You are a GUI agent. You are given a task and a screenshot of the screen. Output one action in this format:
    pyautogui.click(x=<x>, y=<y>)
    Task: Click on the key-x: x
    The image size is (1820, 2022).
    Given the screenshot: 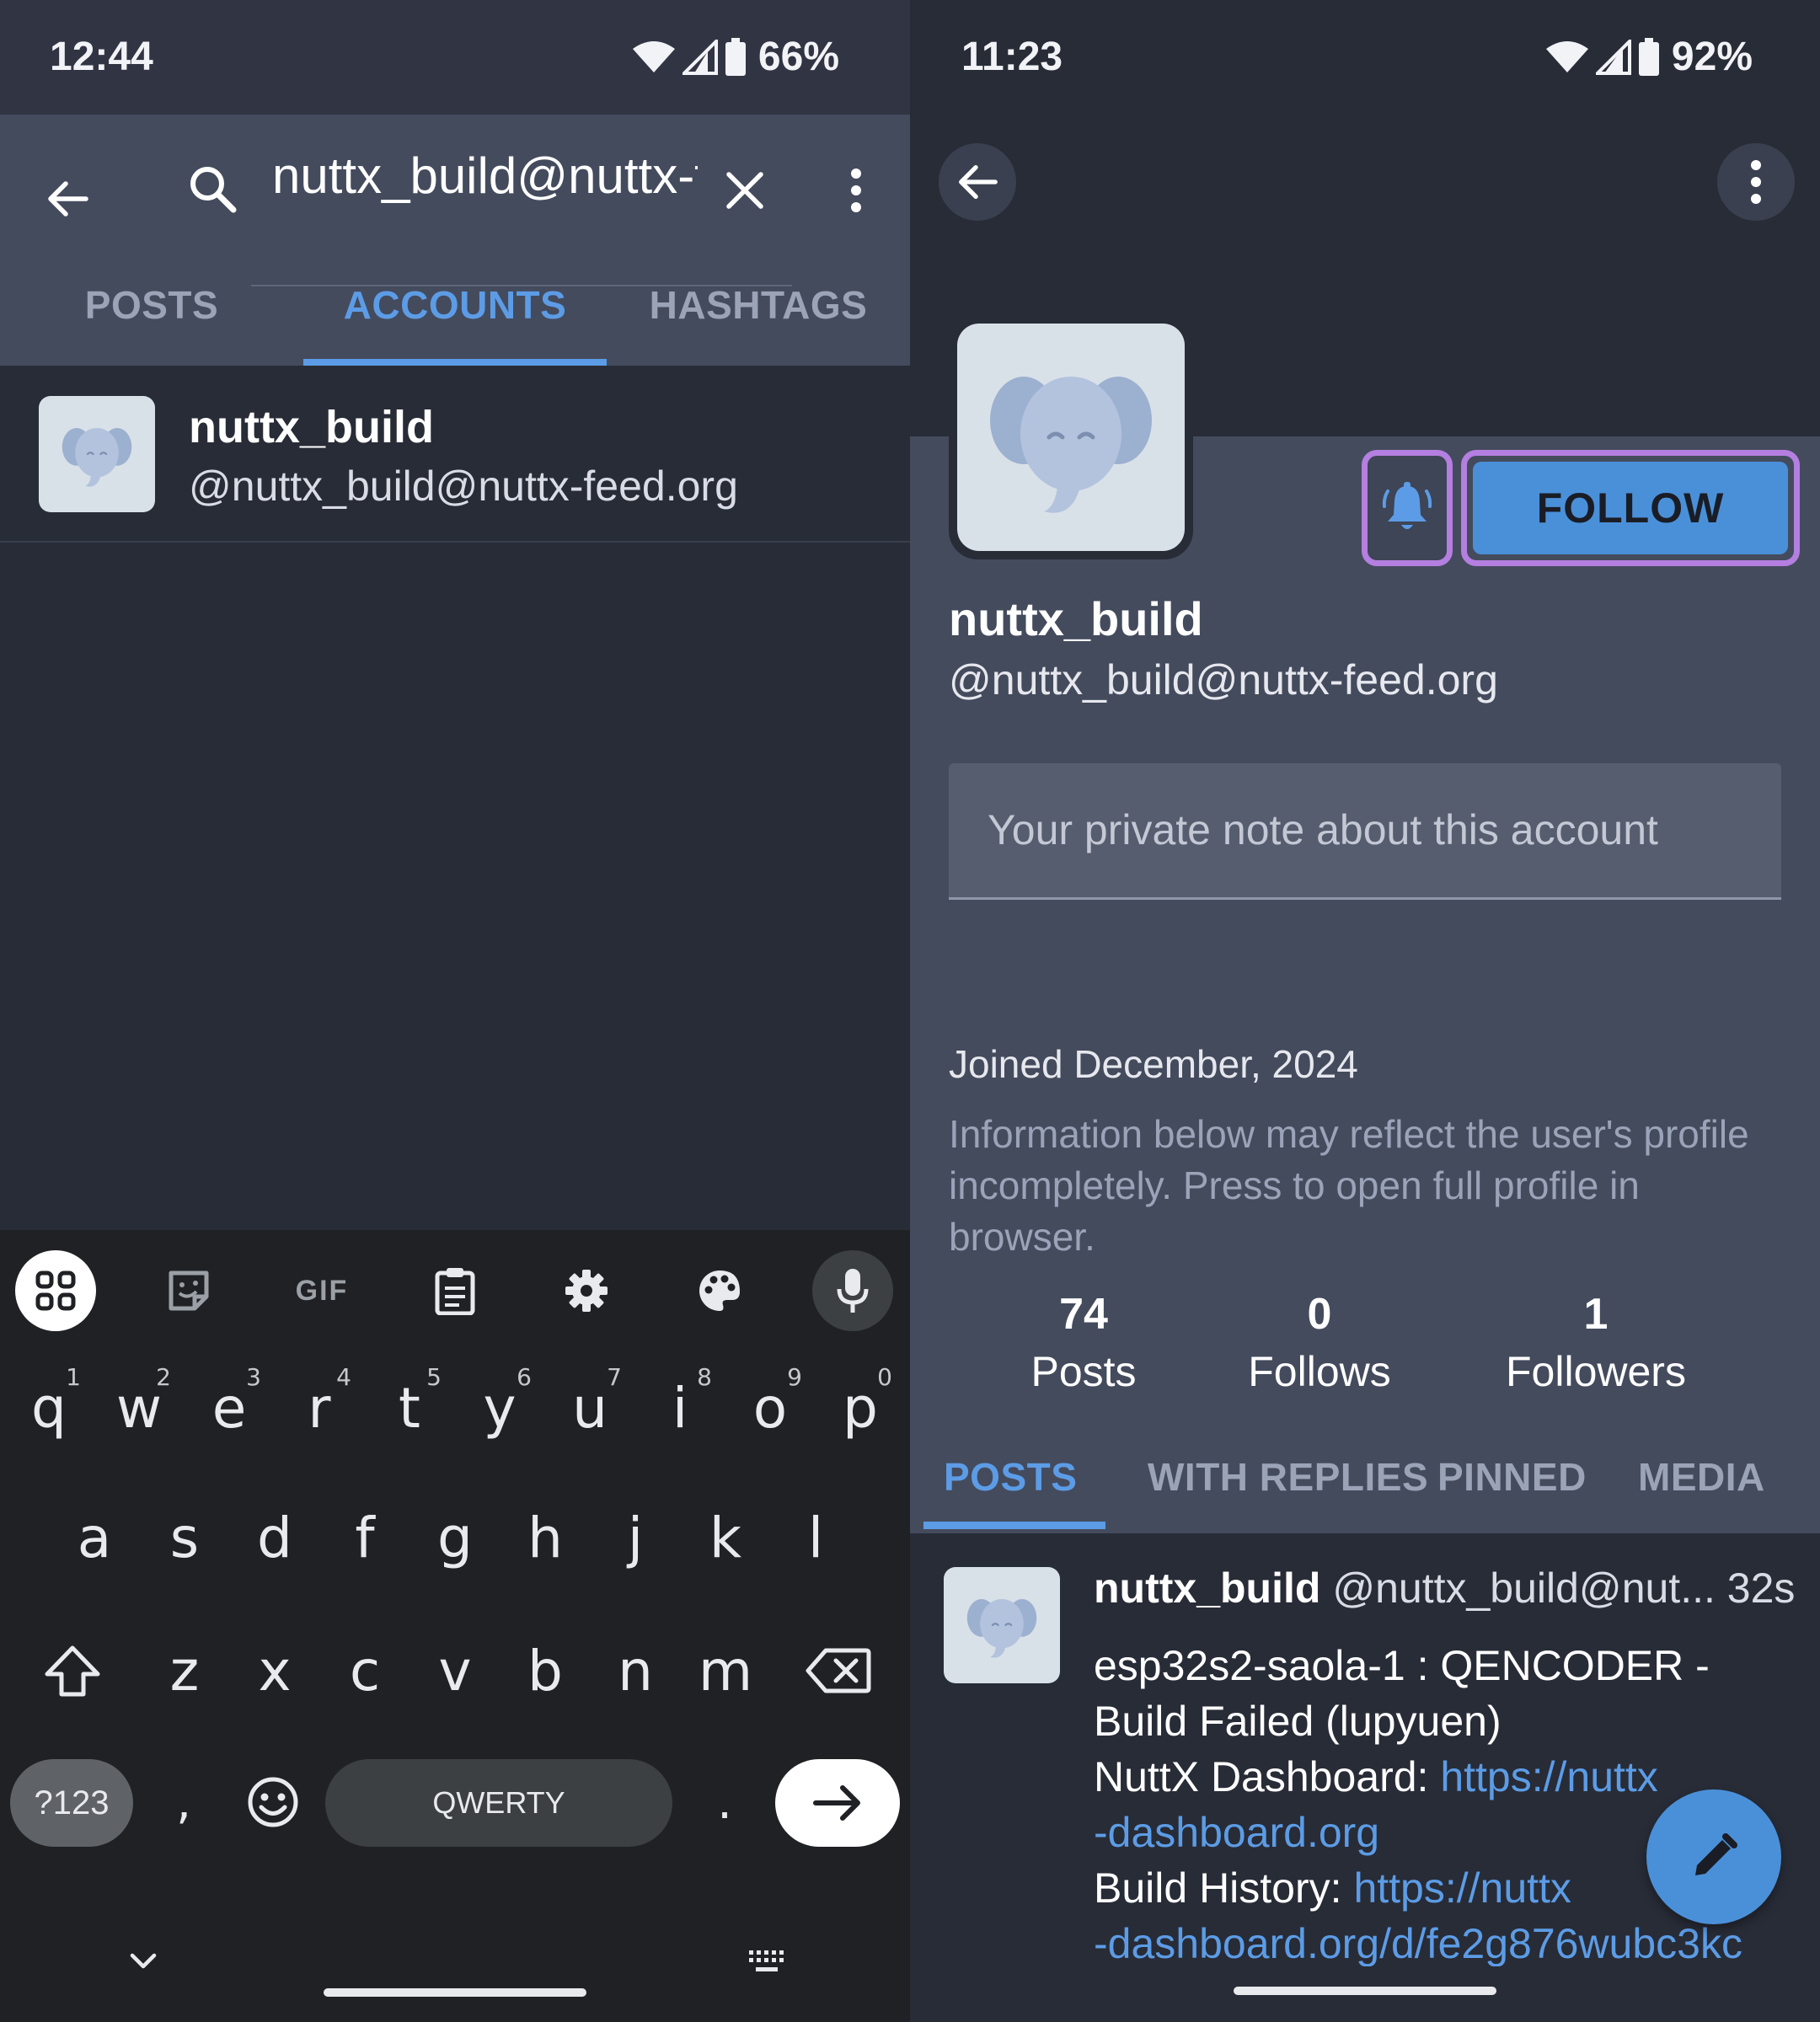 What is the action you would take?
    pyautogui.click(x=275, y=1670)
    